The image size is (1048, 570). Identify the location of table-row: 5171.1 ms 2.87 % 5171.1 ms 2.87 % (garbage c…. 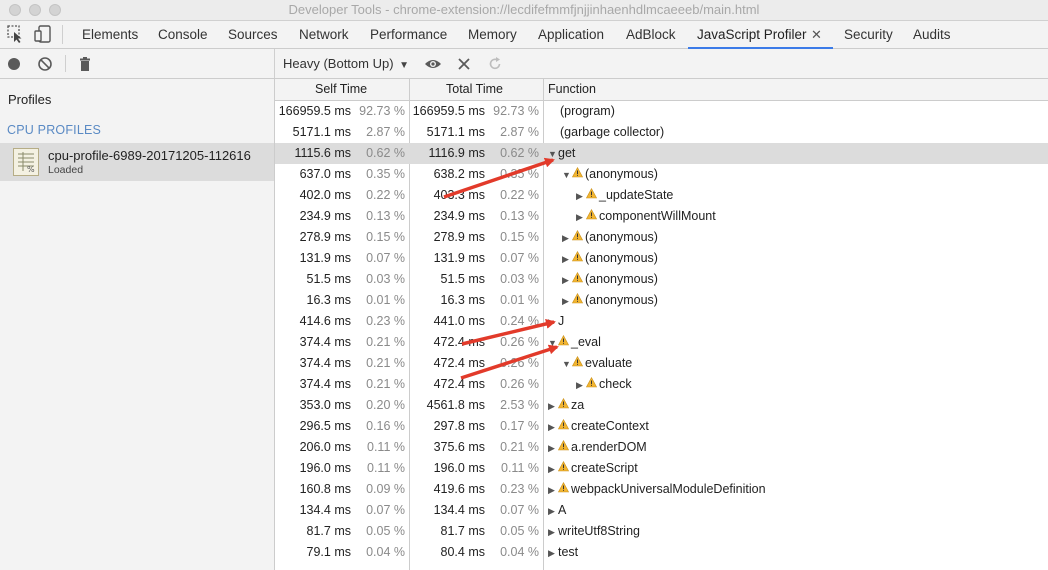
(661, 132).